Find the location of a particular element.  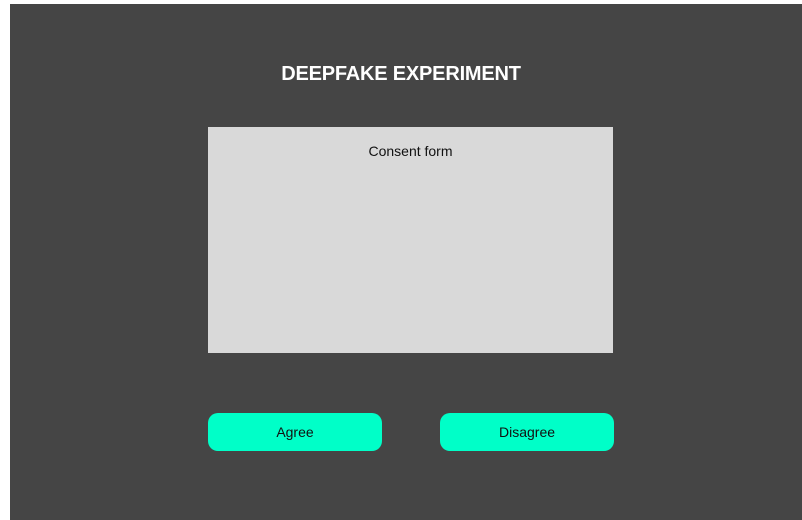

page-title: DEEPFAKE EXPERIMENT is located at coordinates (401, 74).